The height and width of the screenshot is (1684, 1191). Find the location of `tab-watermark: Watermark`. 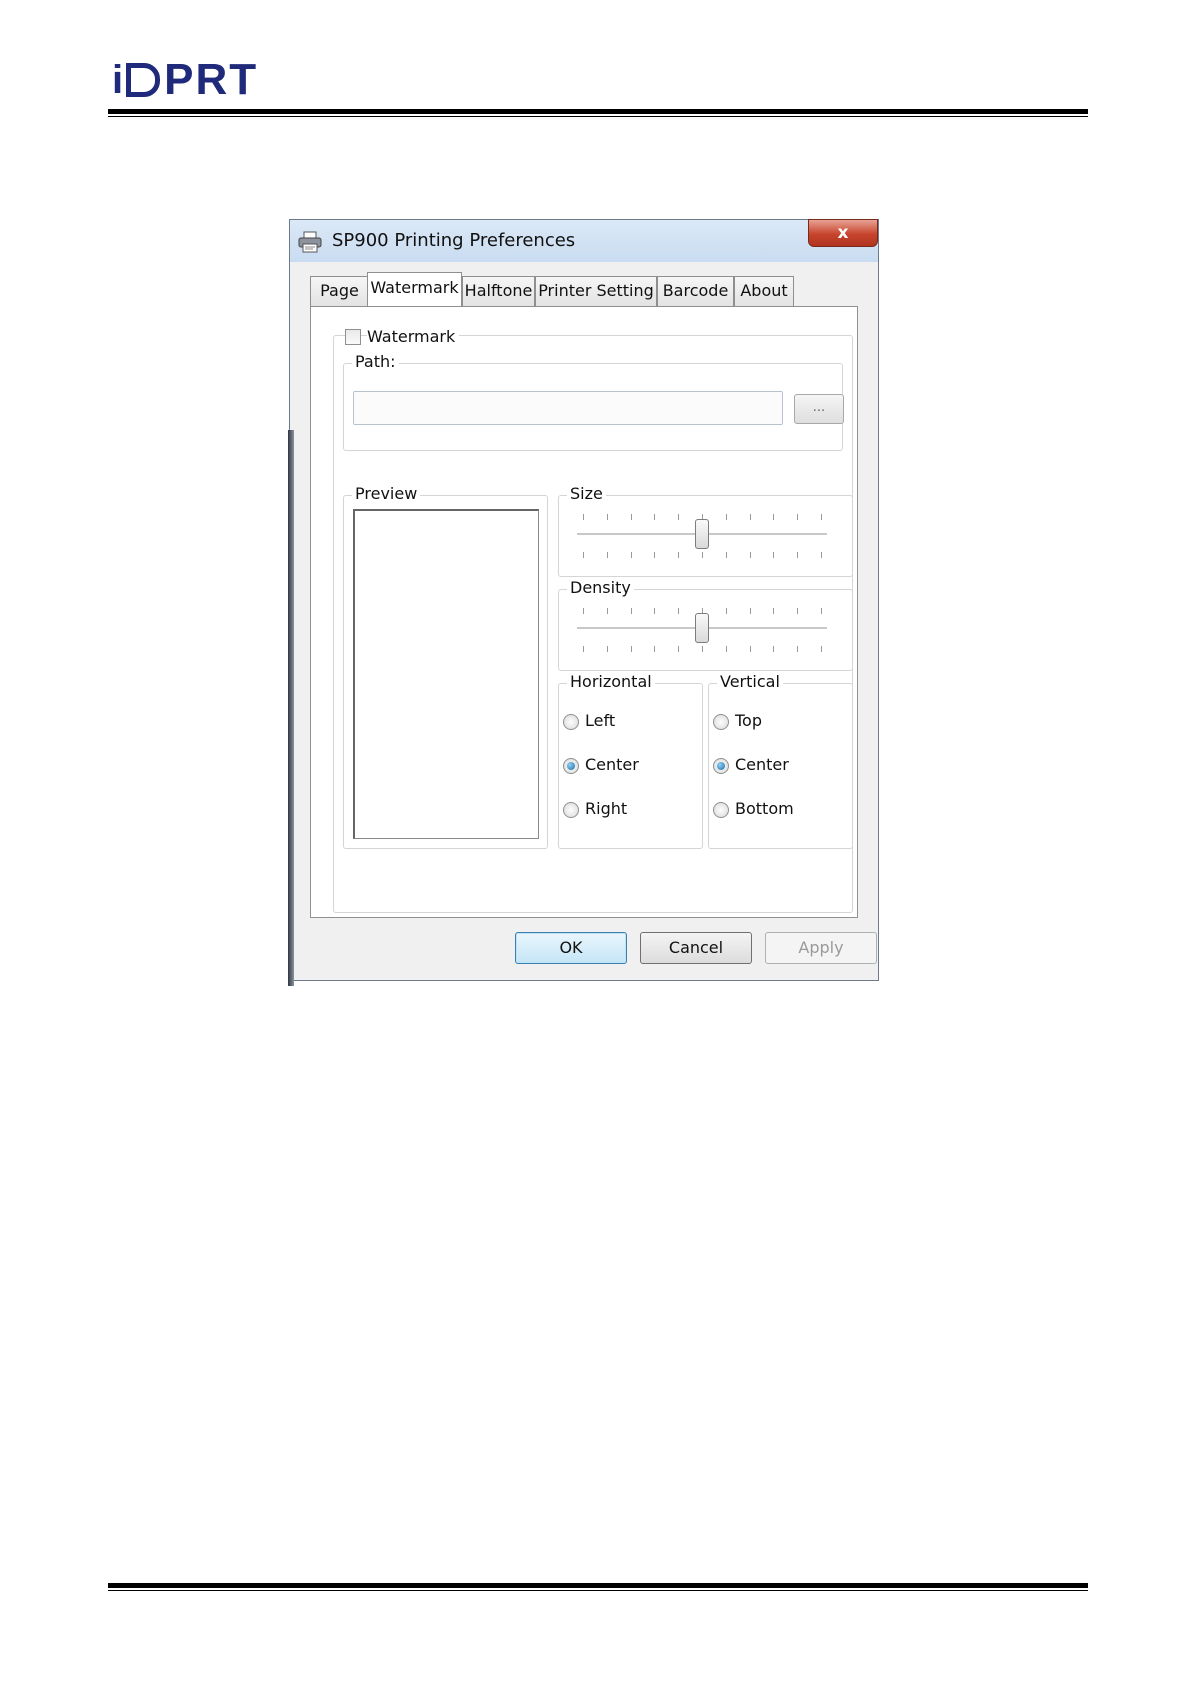

tab-watermark: Watermark is located at coordinates (414, 289).